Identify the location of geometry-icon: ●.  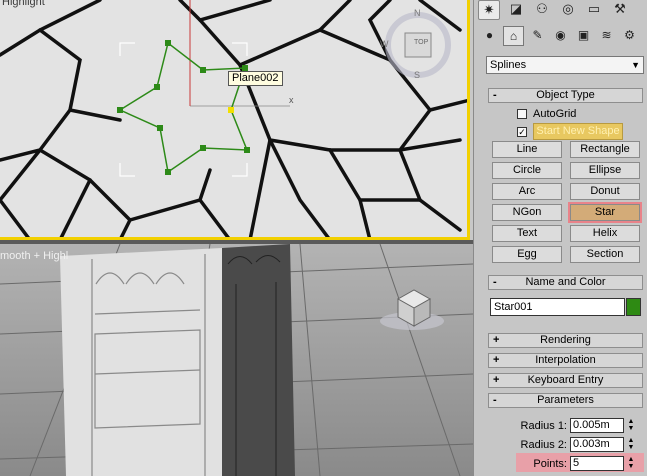
(489, 35).